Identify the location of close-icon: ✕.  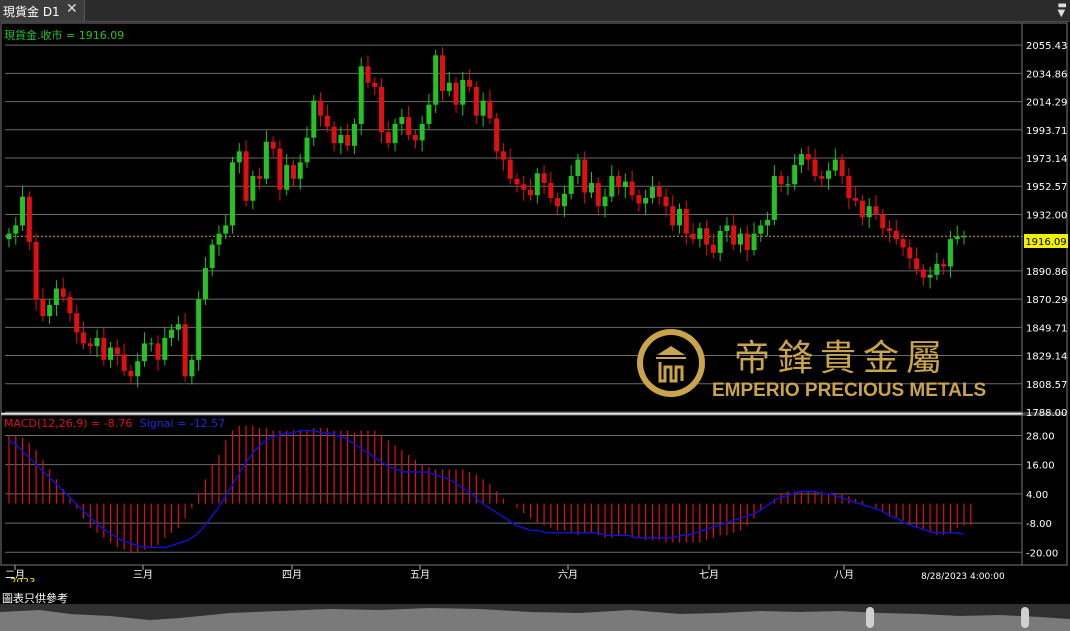
(72, 9).